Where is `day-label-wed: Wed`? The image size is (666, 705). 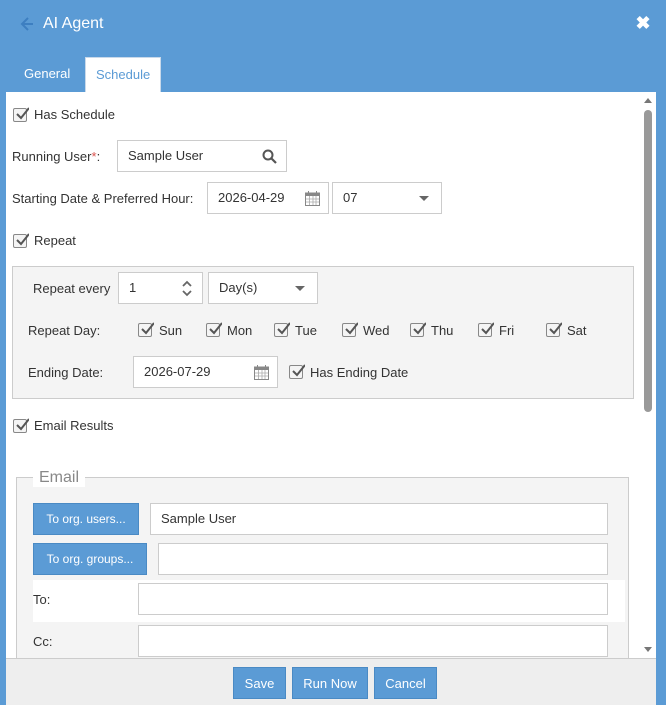
day-label-wed: Wed is located at coordinates (376, 330).